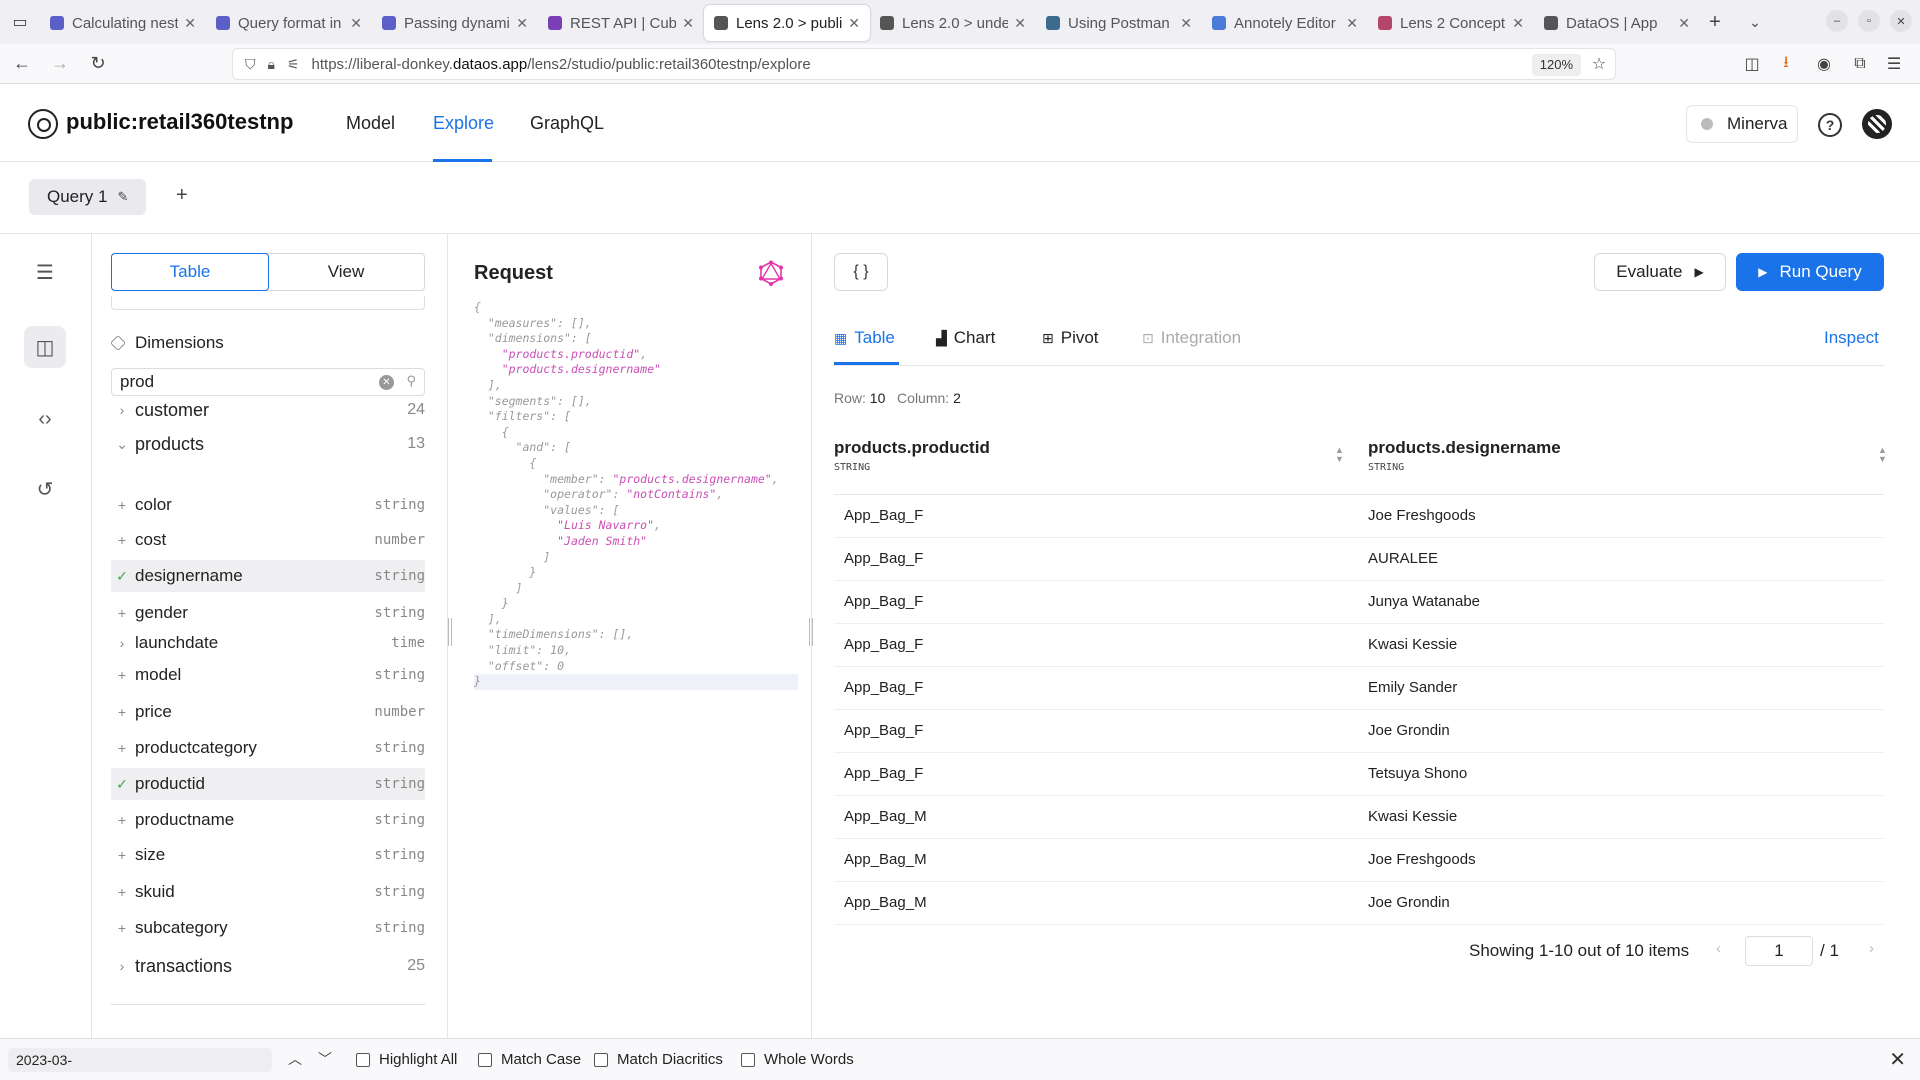  What do you see at coordinates (1755, 22) in the screenshot?
I see `tab-overflow-chevron-icon: ⌄` at bounding box center [1755, 22].